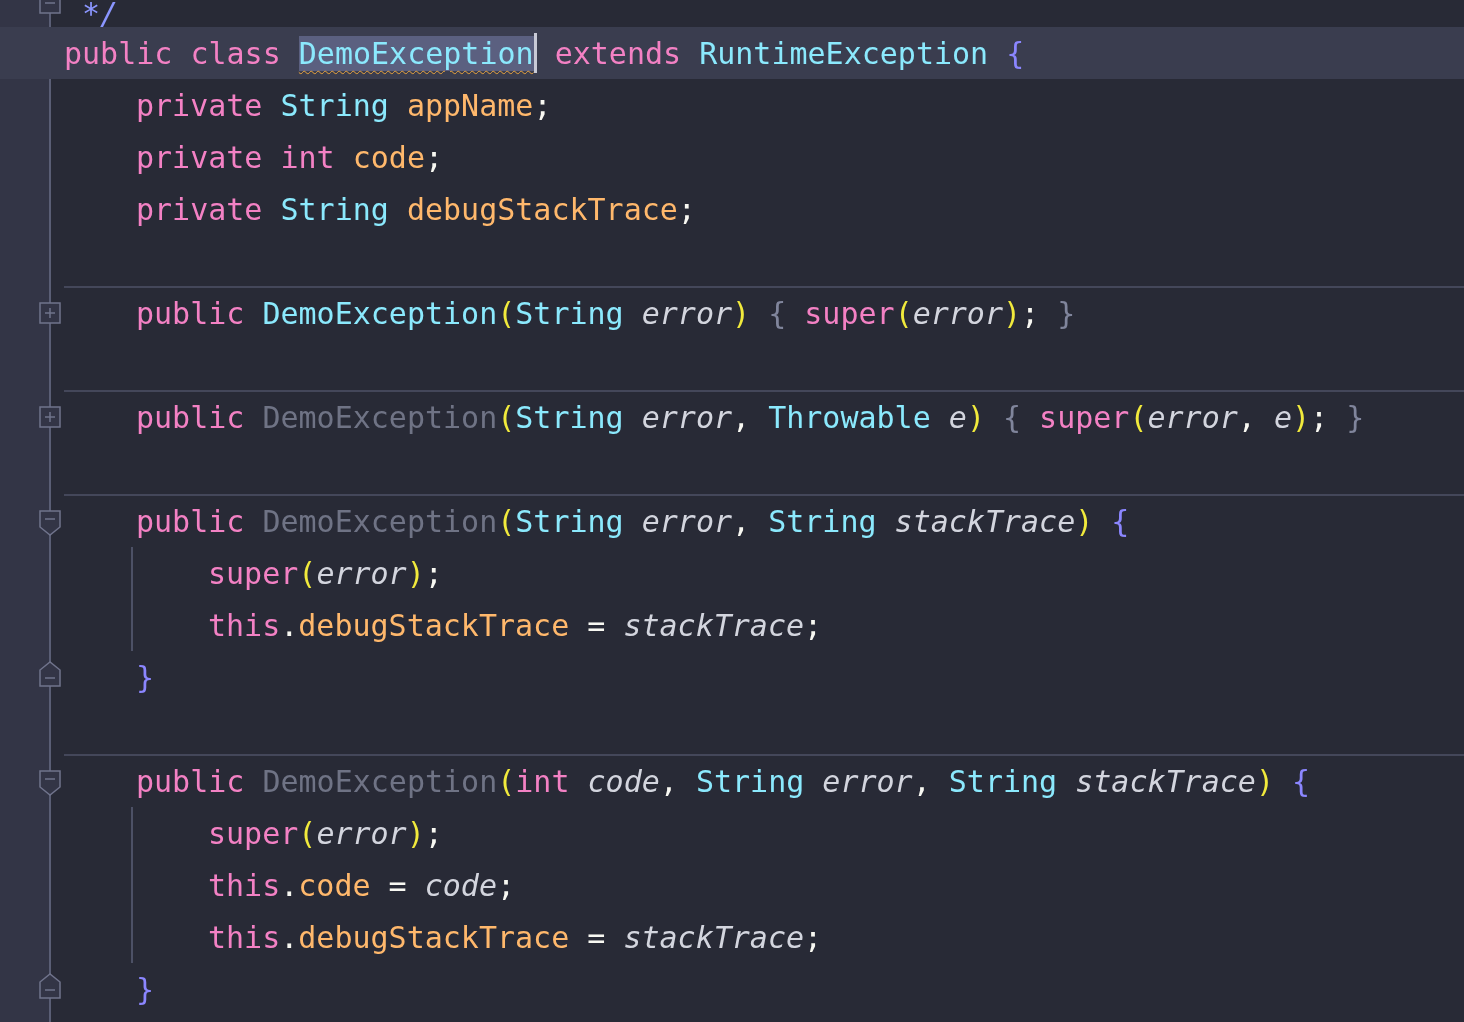 The image size is (1464, 1022). What do you see at coordinates (235, 53) in the screenshot?
I see `keyword: class` at bounding box center [235, 53].